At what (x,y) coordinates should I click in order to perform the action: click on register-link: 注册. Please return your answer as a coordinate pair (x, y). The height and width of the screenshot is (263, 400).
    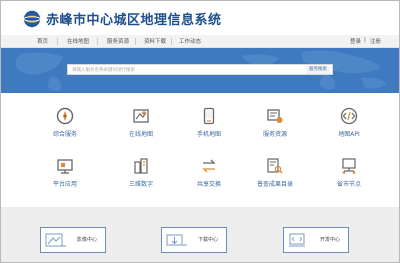
    Looking at the image, I should click on (375, 41).